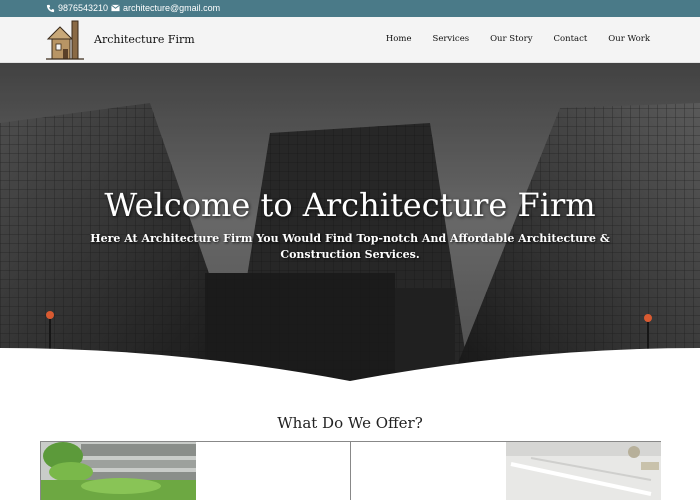 The width and height of the screenshot is (700, 500). Describe the element at coordinates (50, 8) in the screenshot. I see `phone-icon` at that location.